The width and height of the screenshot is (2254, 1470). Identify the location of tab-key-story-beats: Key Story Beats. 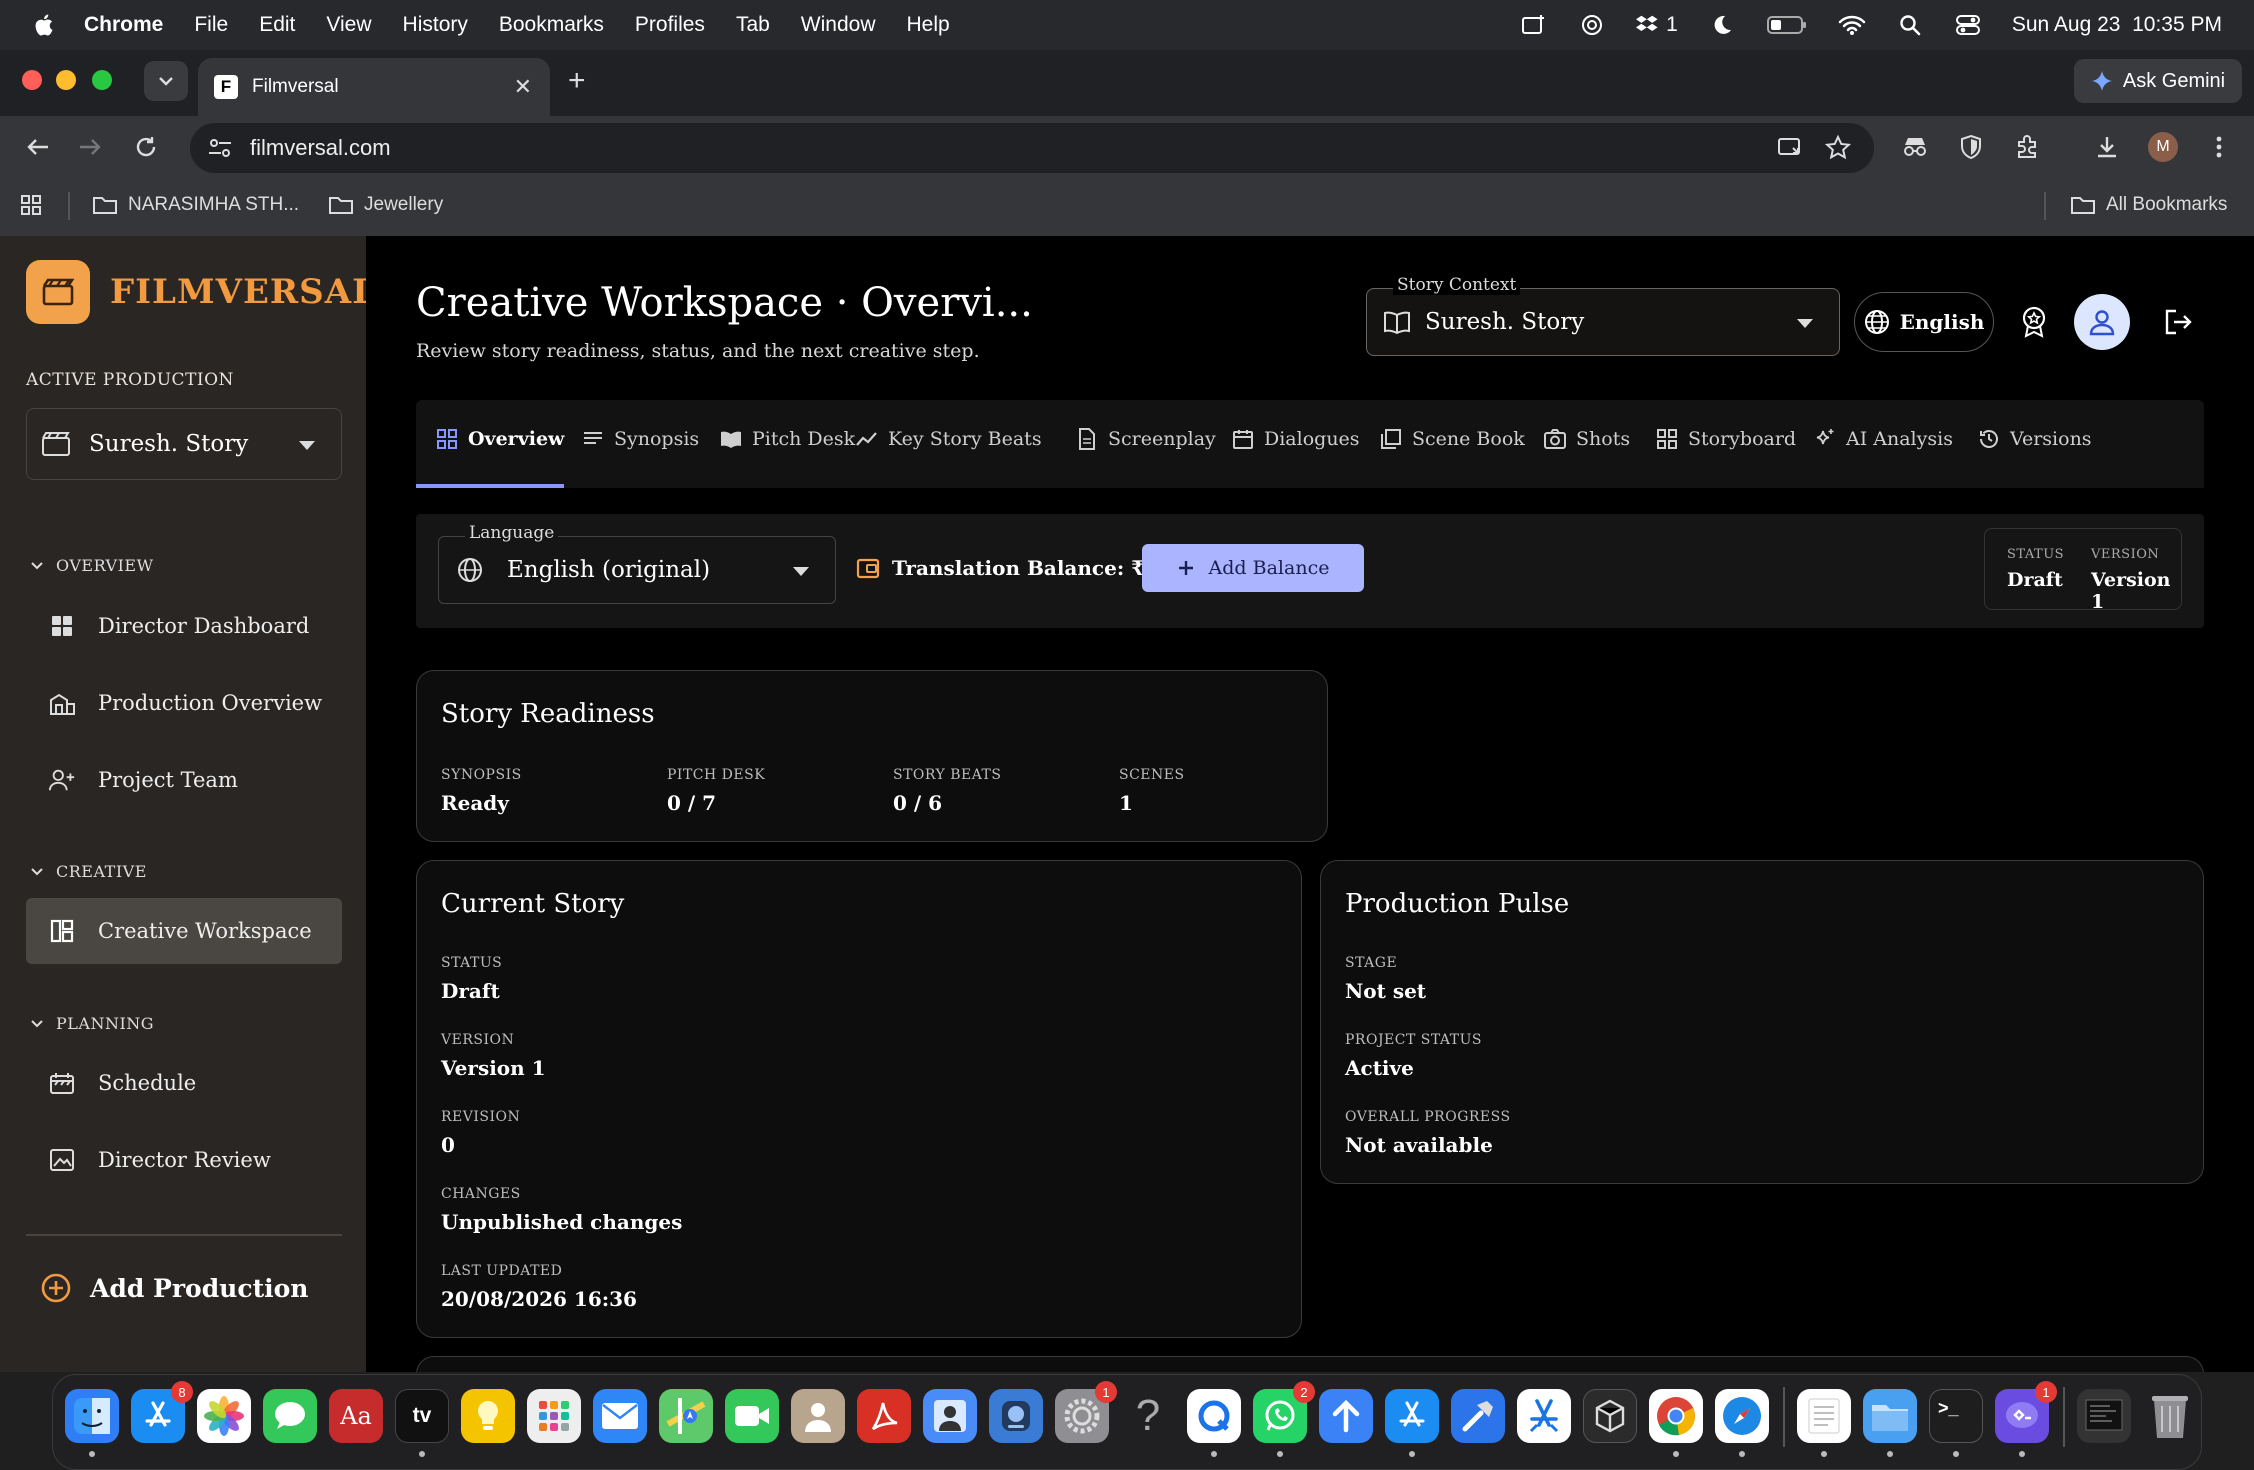
(949, 439).